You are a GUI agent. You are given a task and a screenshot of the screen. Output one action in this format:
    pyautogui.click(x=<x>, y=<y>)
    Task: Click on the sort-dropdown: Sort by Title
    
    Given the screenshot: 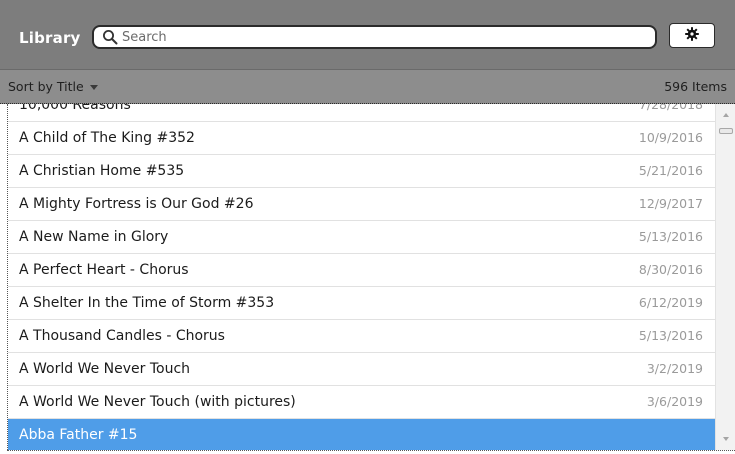 What is the action you would take?
    pyautogui.click(x=53, y=86)
    